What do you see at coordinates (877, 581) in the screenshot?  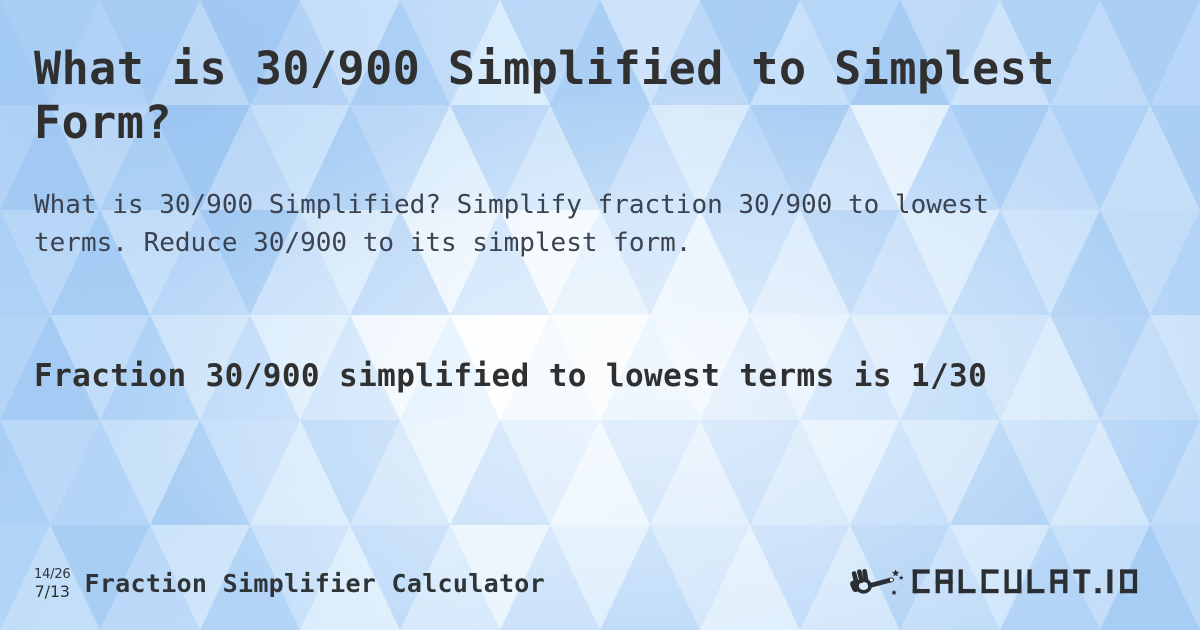 I see `hand-wand-icon` at bounding box center [877, 581].